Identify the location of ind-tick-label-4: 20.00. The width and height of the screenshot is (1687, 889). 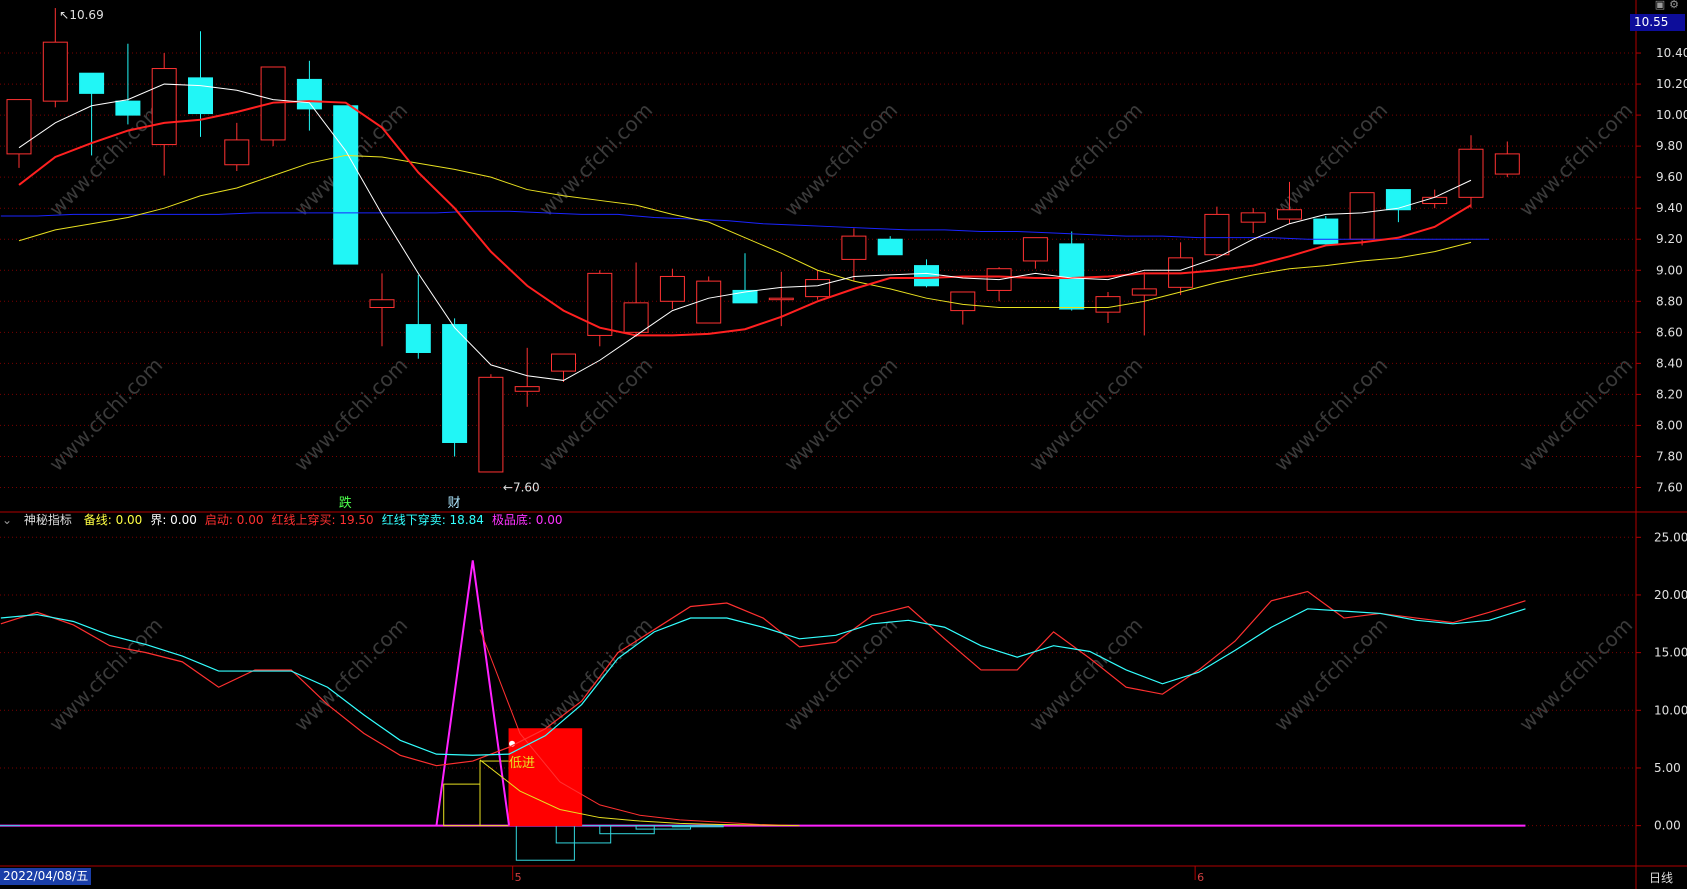
(1670, 595).